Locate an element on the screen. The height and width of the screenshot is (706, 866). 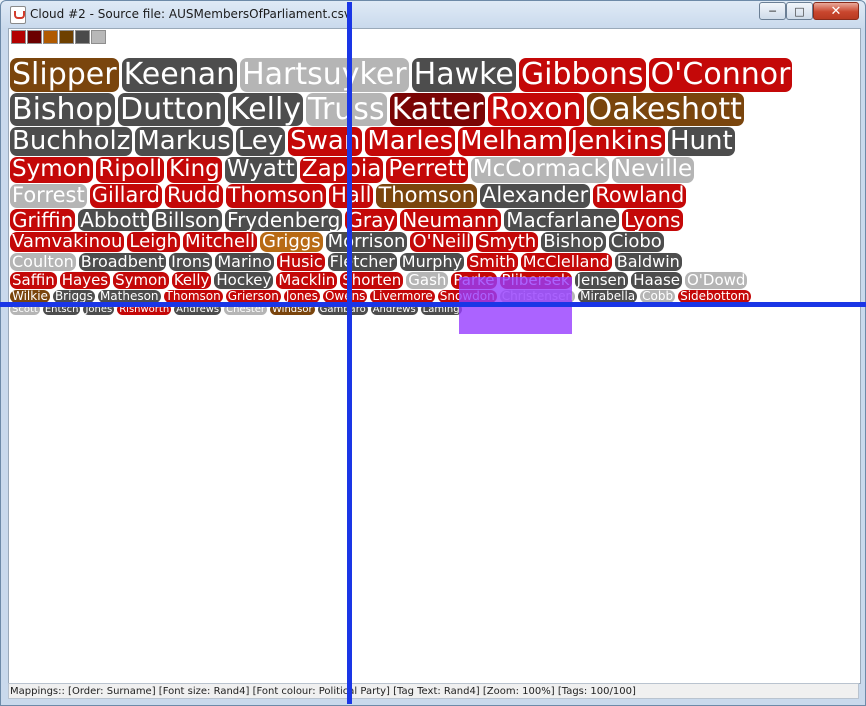
cloud-tag: Macklin is located at coordinates (307, 280).